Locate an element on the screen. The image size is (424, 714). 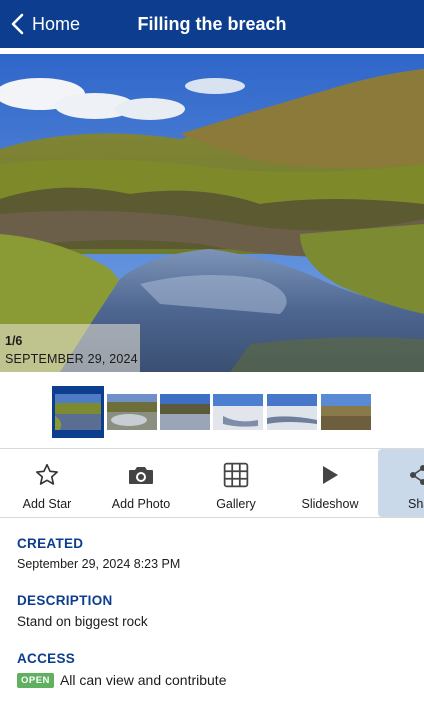
chevron-left-icon is located at coordinates (17, 24).